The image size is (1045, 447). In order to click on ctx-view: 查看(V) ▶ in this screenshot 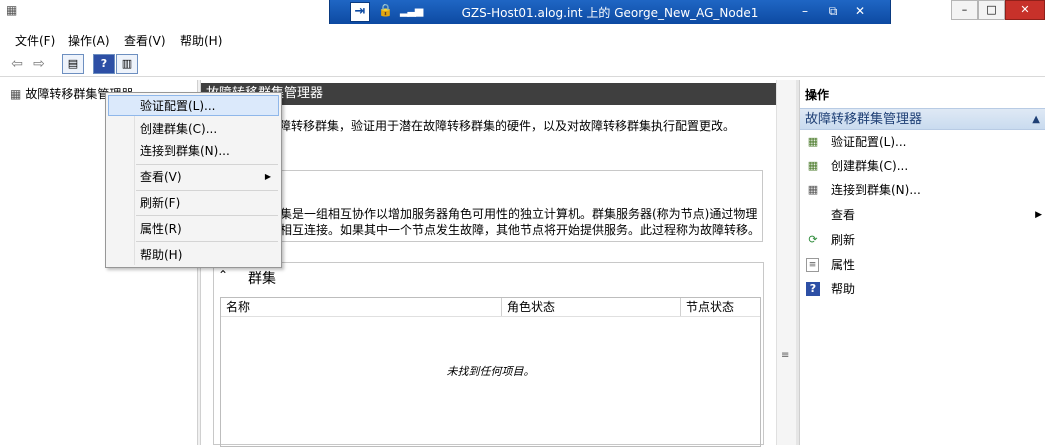, I will do `click(193, 177)`.